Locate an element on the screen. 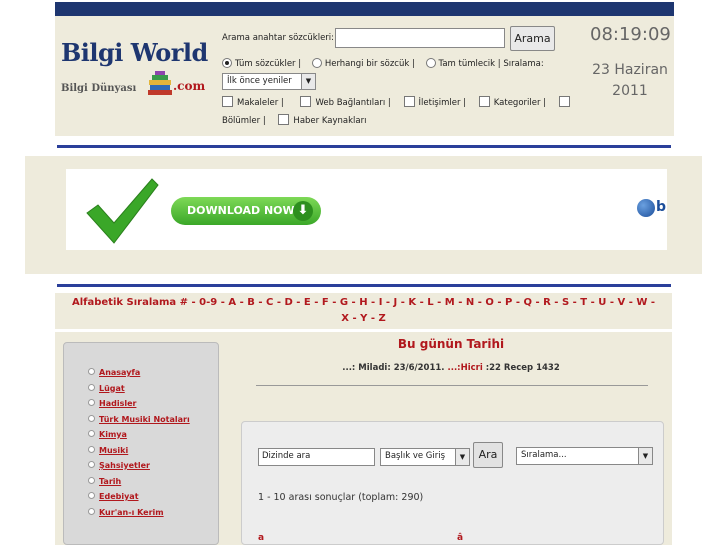 The height and width of the screenshot is (545, 727). alphabet-letter-link: G is located at coordinates (344, 302).